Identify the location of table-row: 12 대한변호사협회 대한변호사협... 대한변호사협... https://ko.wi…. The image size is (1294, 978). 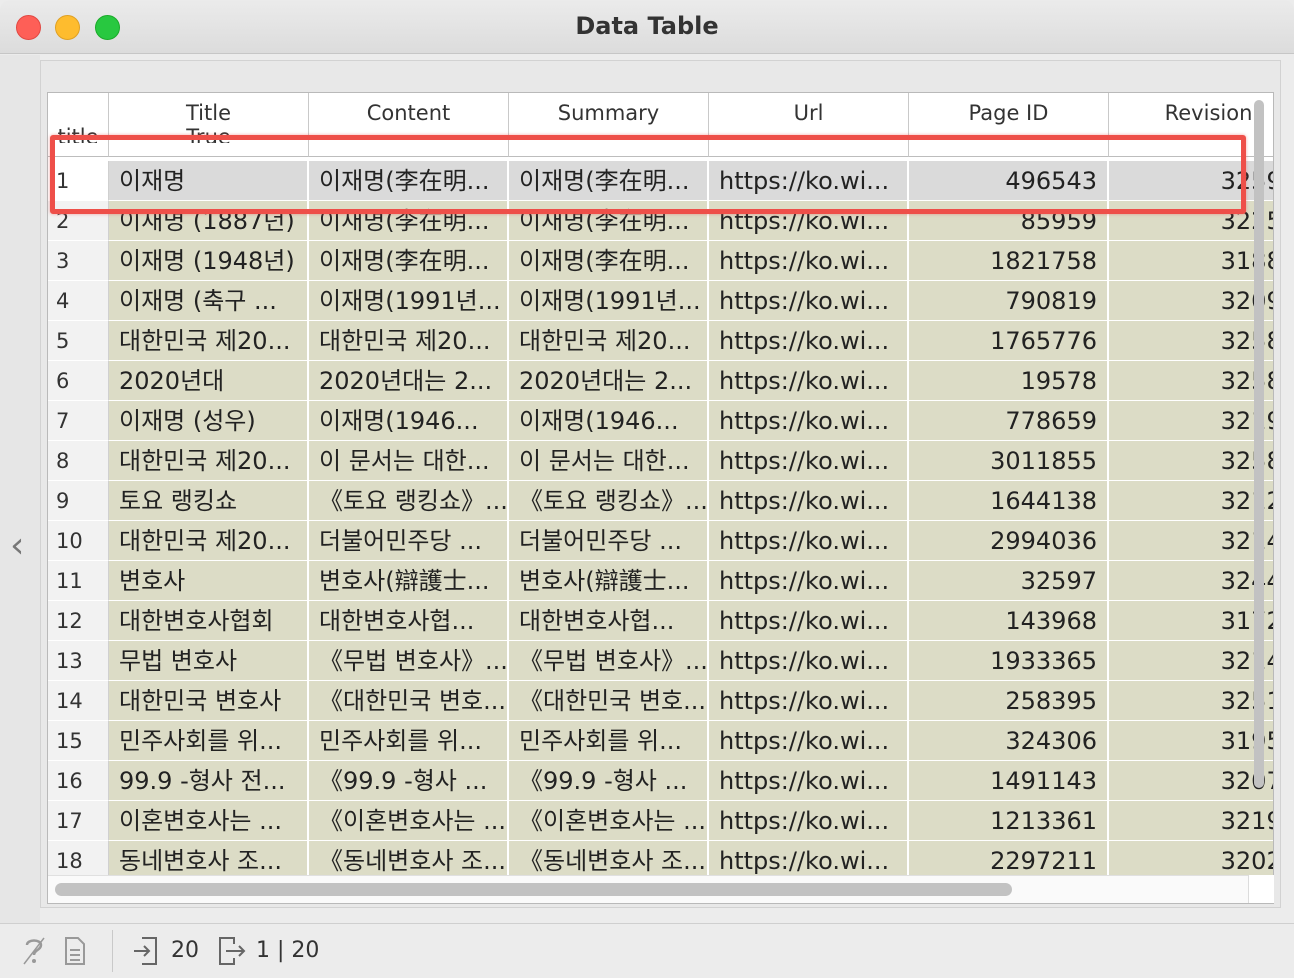
(660, 621).